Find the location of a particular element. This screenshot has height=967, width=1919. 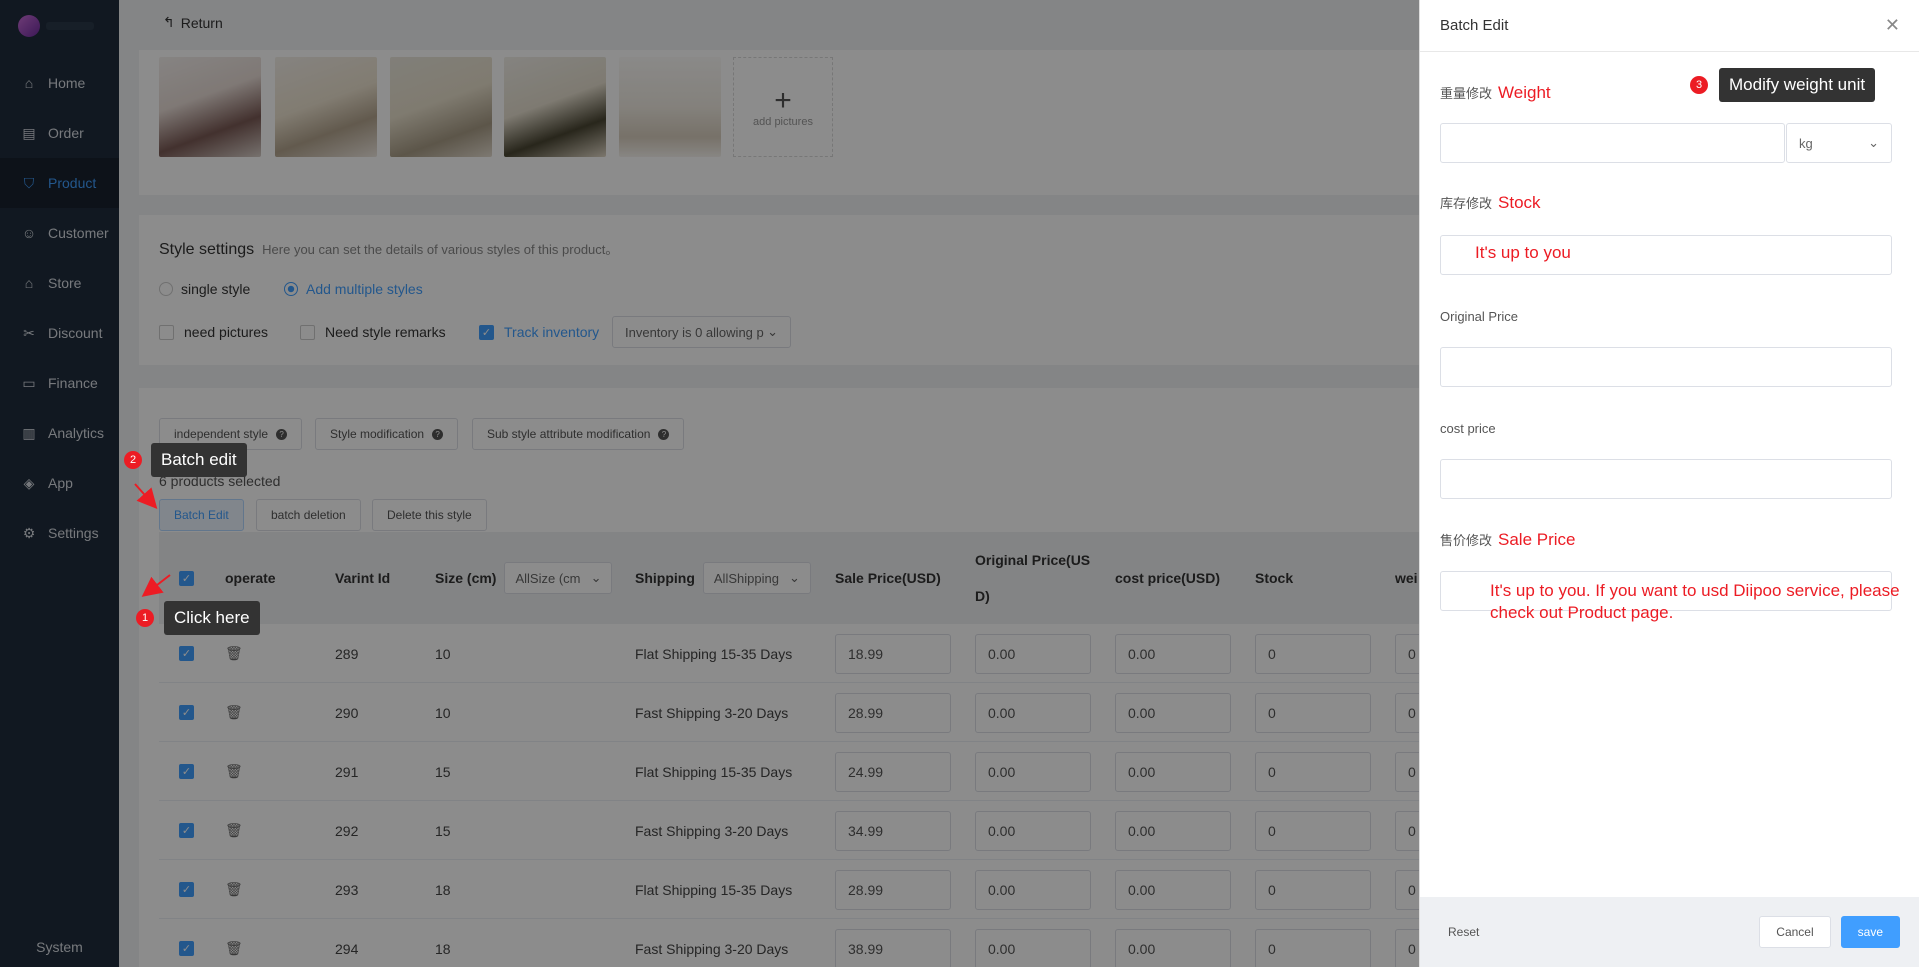

cost-price-text: cost price is located at coordinates (1468, 428).